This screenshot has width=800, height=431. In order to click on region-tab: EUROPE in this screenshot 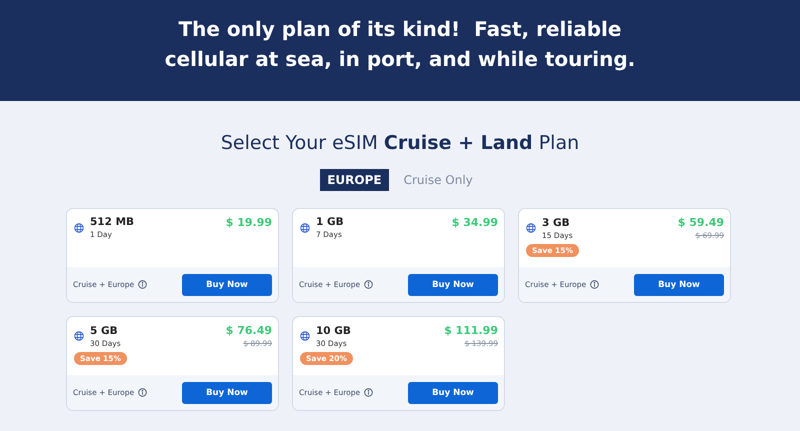, I will do `click(354, 180)`.